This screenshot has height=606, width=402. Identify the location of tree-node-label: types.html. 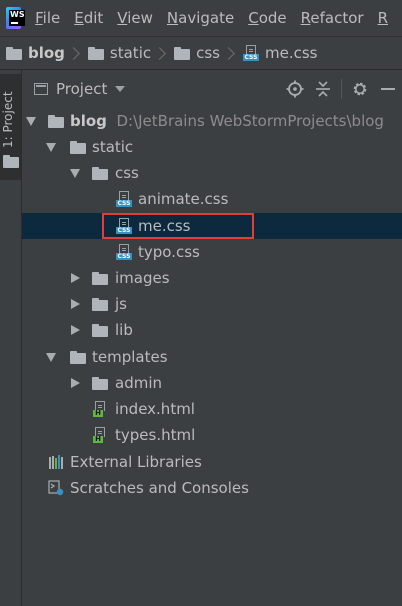
(155, 435).